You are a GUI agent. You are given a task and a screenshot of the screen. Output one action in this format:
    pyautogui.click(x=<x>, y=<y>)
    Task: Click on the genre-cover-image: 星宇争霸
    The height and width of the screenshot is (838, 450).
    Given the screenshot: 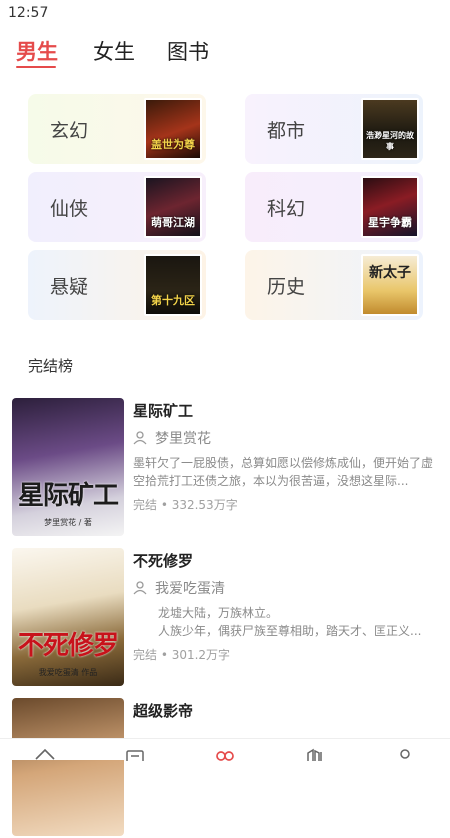 What is the action you would take?
    pyautogui.click(x=390, y=207)
    